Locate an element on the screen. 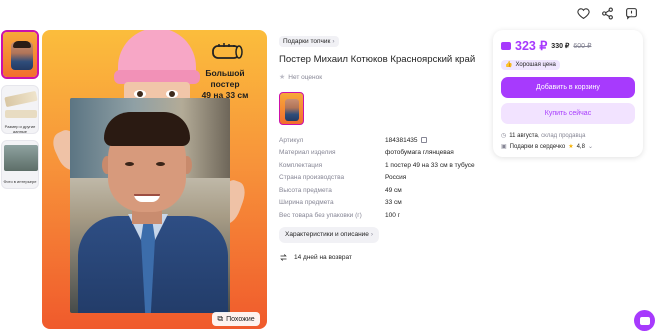  chevron-down-icon: ⌄ is located at coordinates (590, 147).